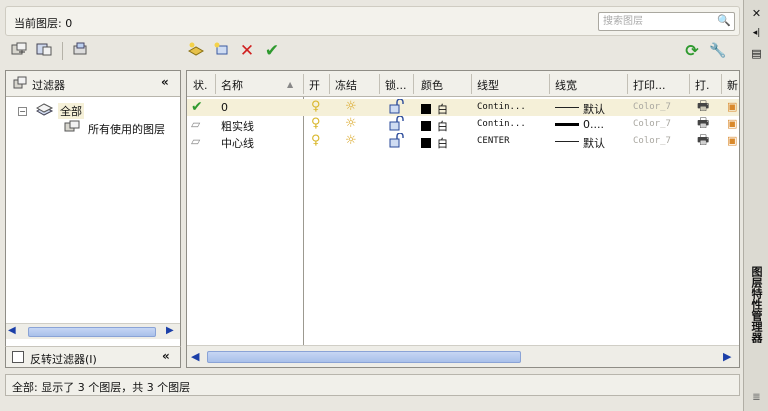  I want to click on search-icon: 🔍, so click(724, 20).